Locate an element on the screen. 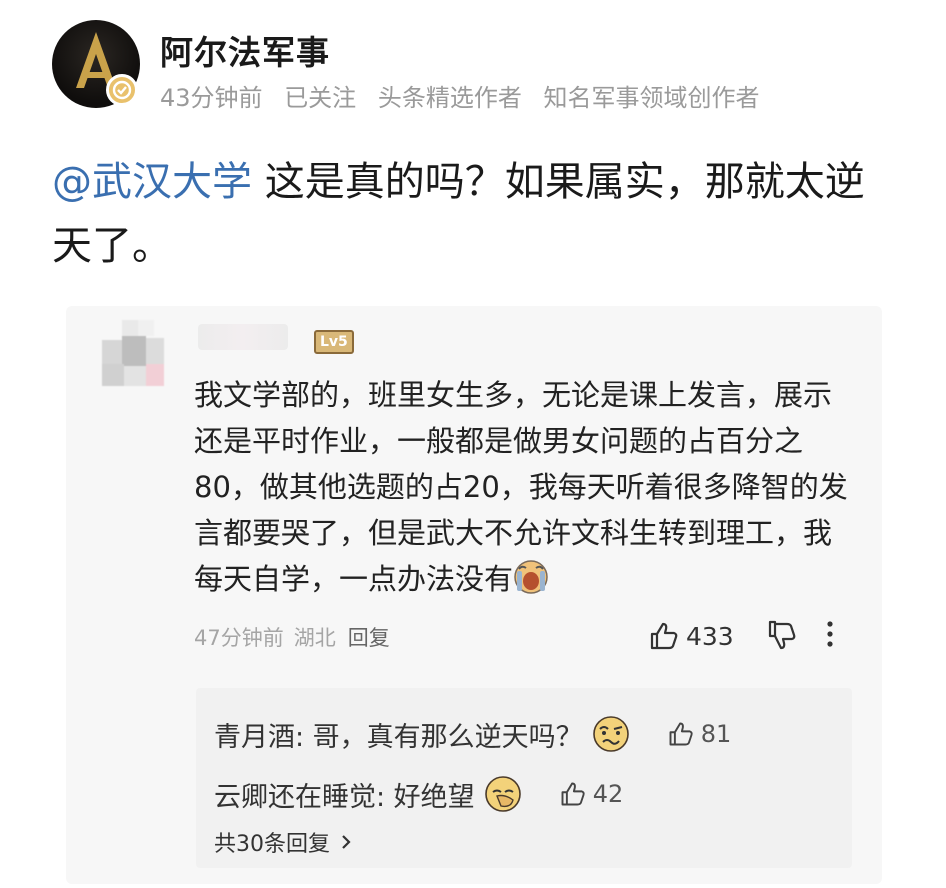  chevron-right-icon is located at coordinates (346, 842).